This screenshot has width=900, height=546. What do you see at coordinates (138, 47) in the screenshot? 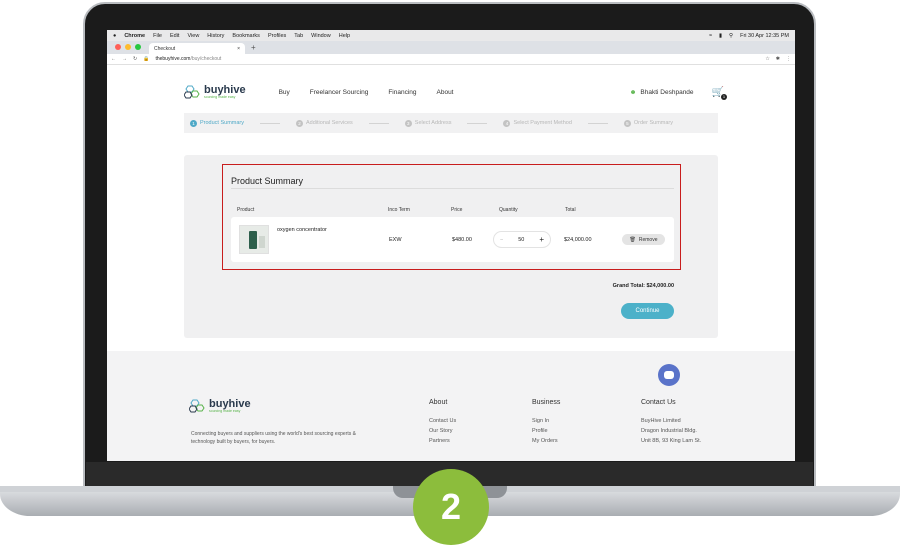
I see `maximize-window-icon` at bounding box center [138, 47].